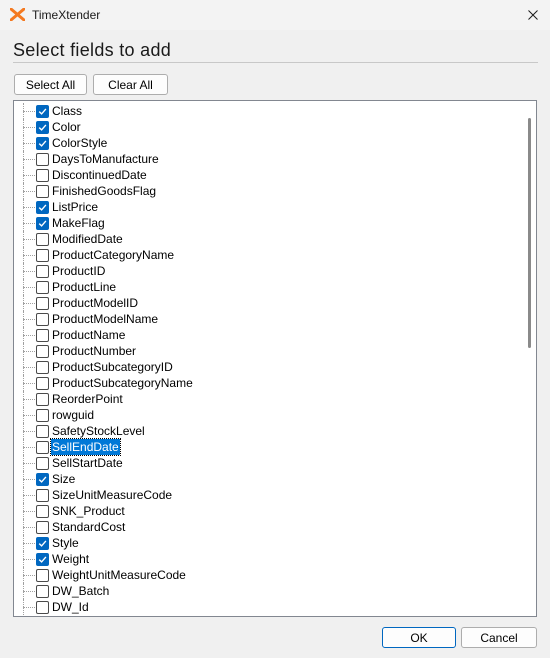 Image resolution: width=550 pixels, height=658 pixels. Describe the element at coordinates (269, 223) in the screenshot. I see `field-row: MakeFlag` at that location.